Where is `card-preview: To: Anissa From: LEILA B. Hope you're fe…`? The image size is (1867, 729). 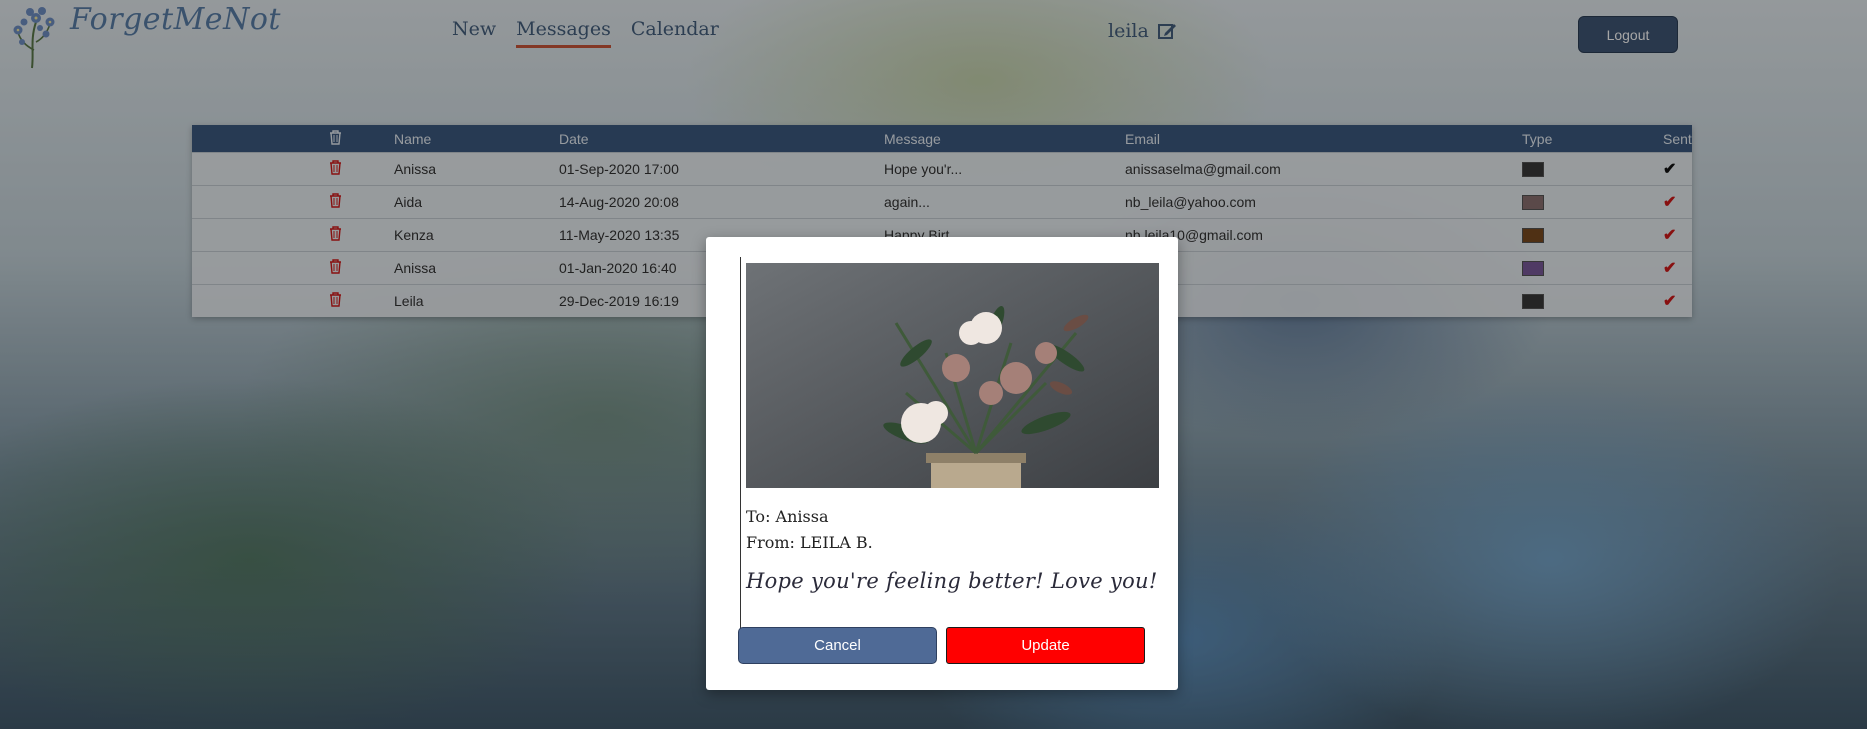
card-preview: To: Anissa From: LEILA B. Hope you're fe… is located at coordinates (952, 451).